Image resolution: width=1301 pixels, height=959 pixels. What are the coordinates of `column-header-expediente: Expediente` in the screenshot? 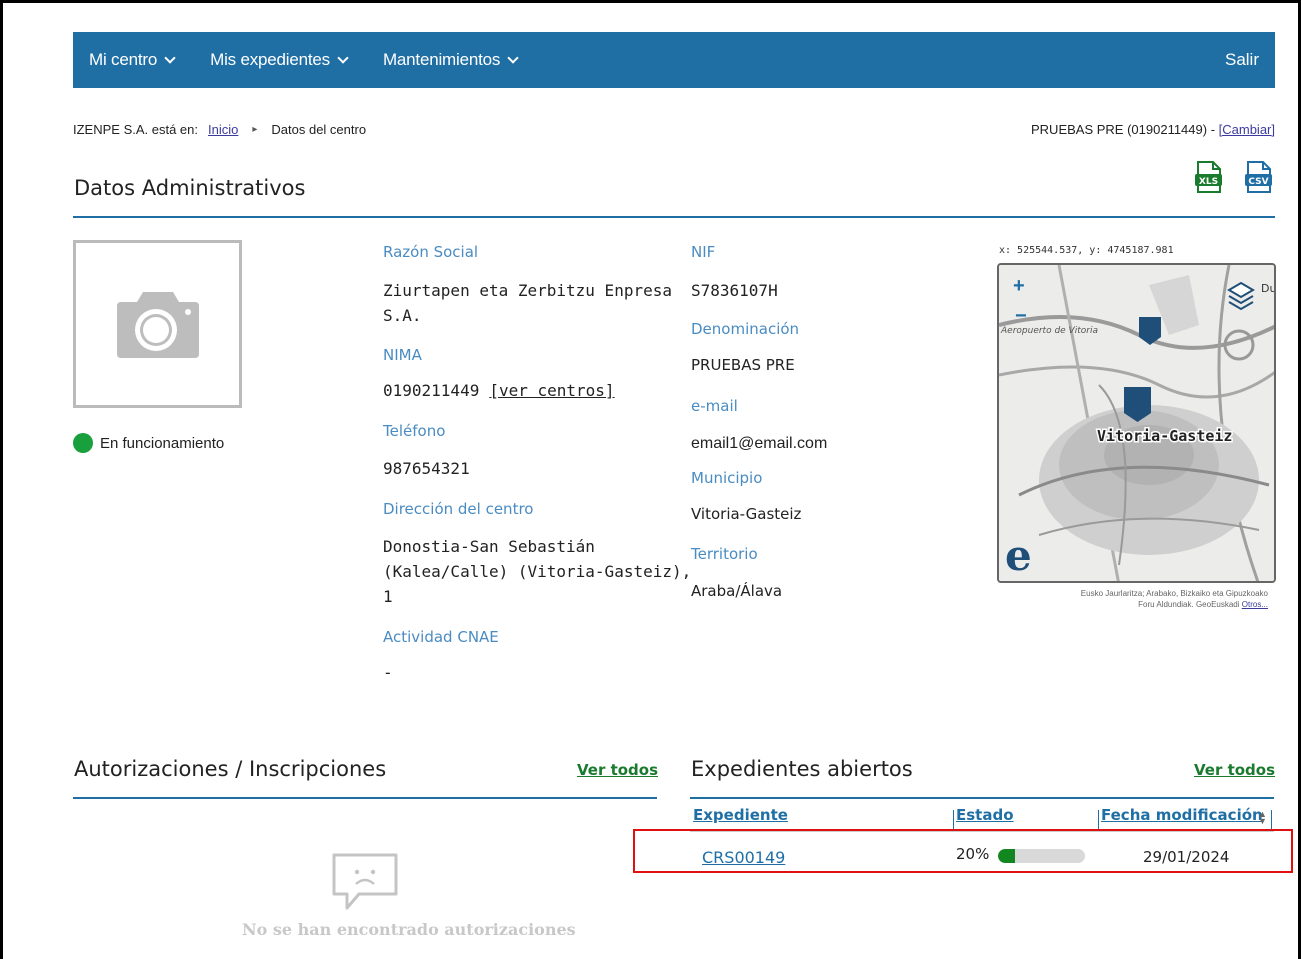 It's located at (740, 819).